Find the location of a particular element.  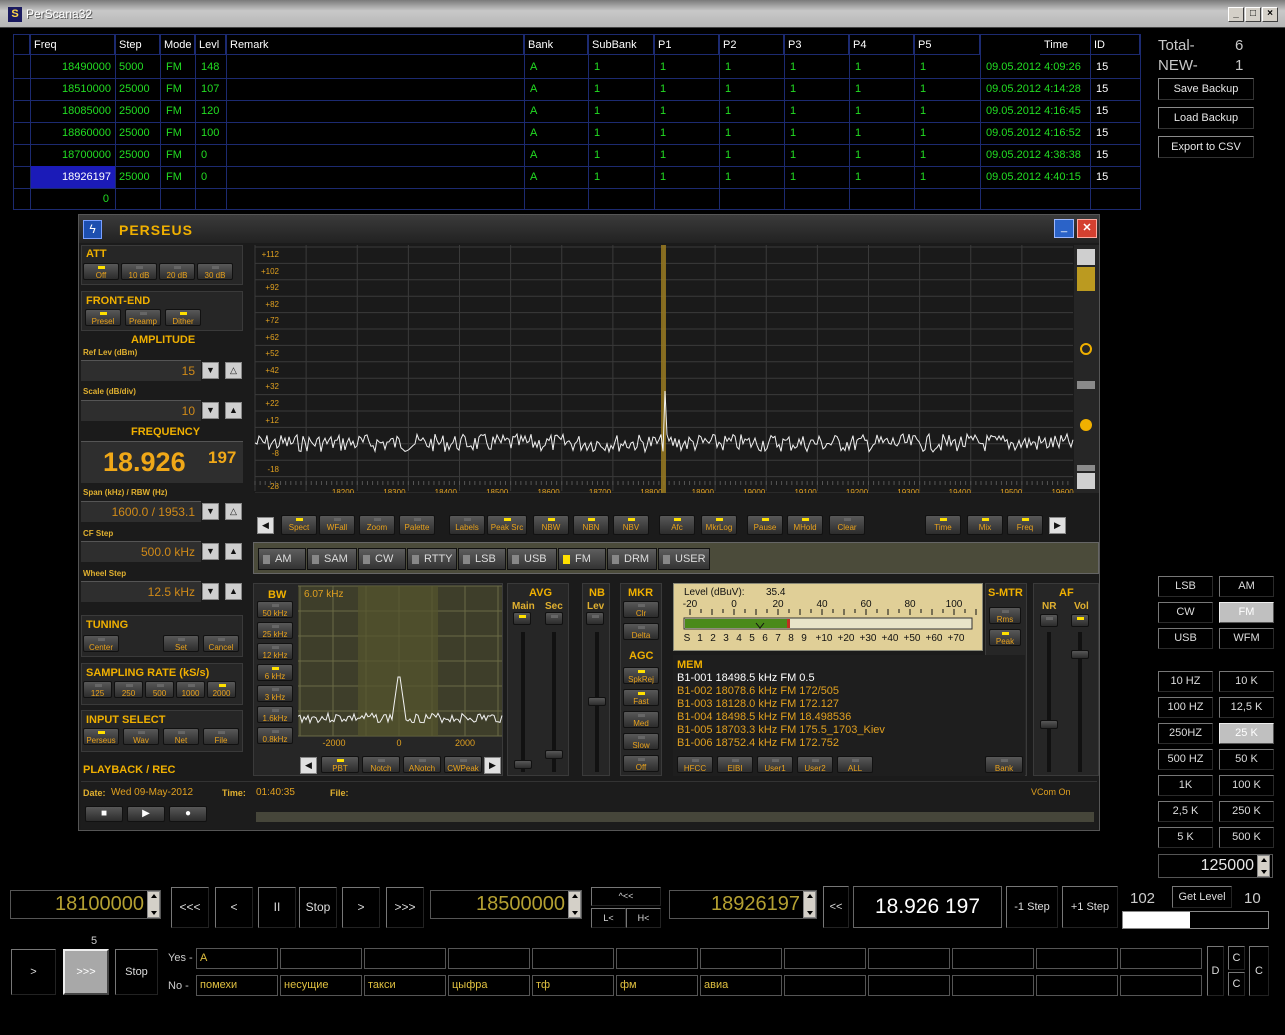

avg-main-slider is located at coordinates (523, 764).